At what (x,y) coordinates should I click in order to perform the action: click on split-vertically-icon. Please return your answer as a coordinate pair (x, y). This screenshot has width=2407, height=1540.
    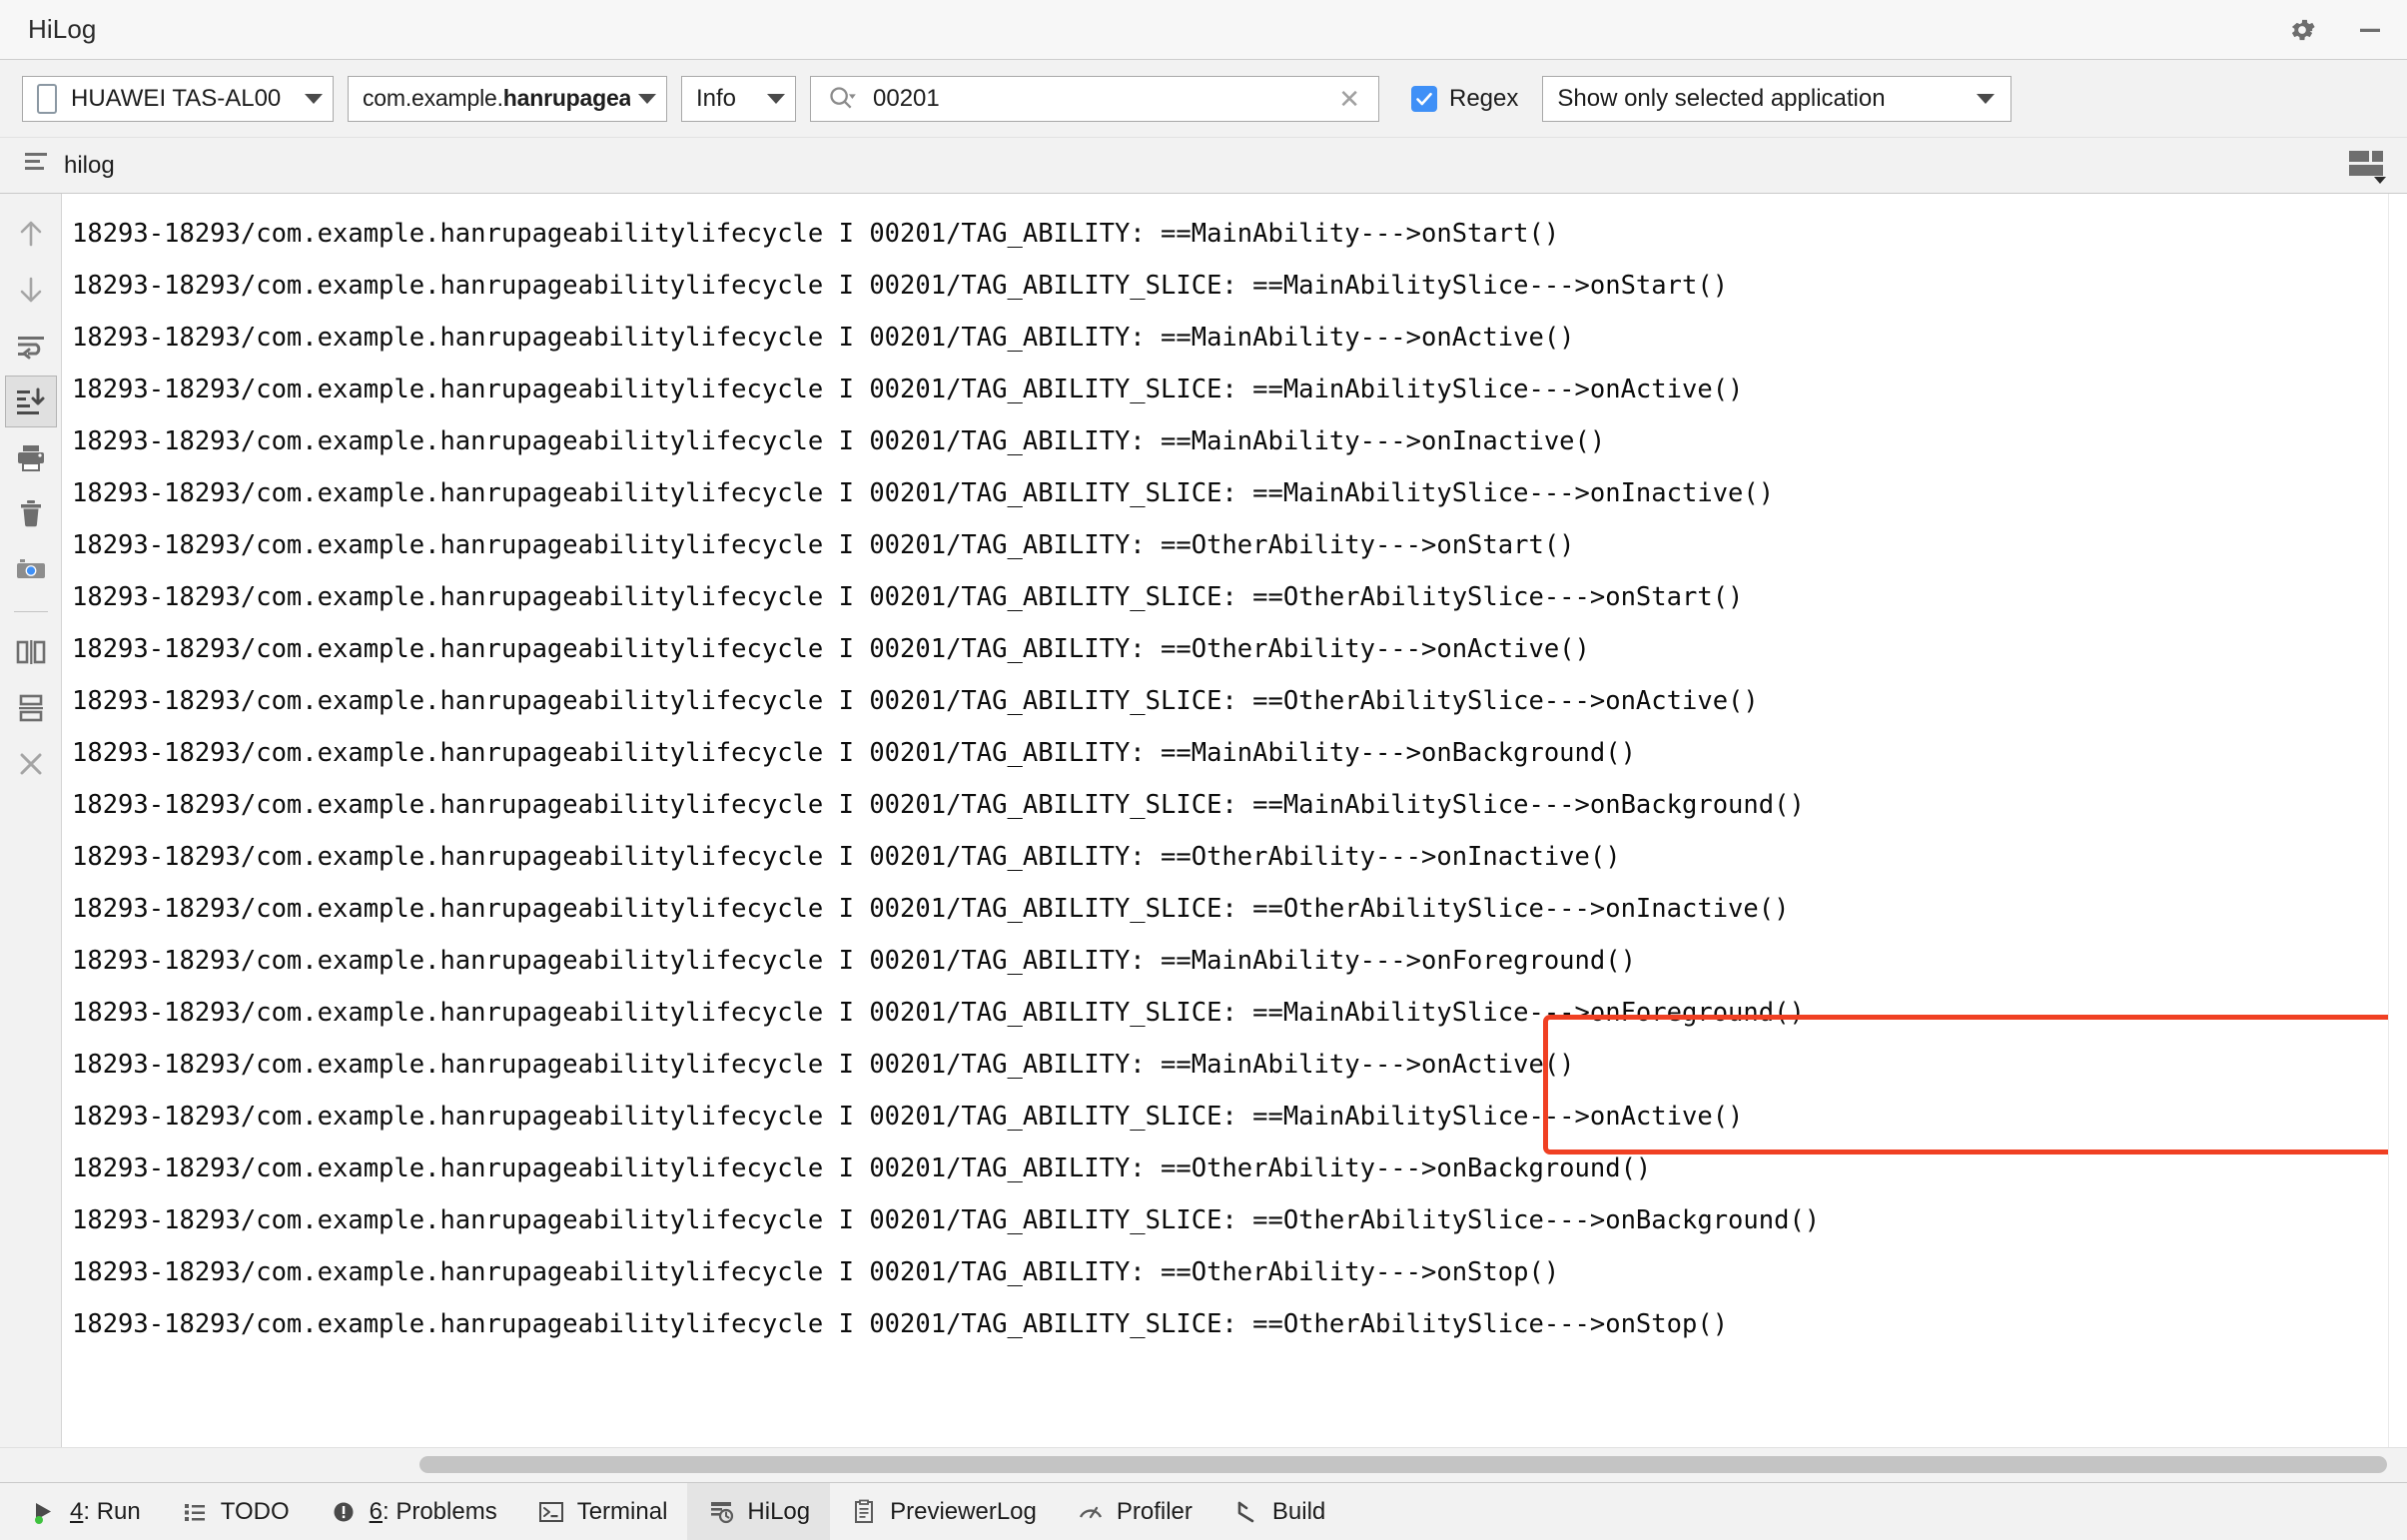
    Looking at the image, I should click on (31, 652).